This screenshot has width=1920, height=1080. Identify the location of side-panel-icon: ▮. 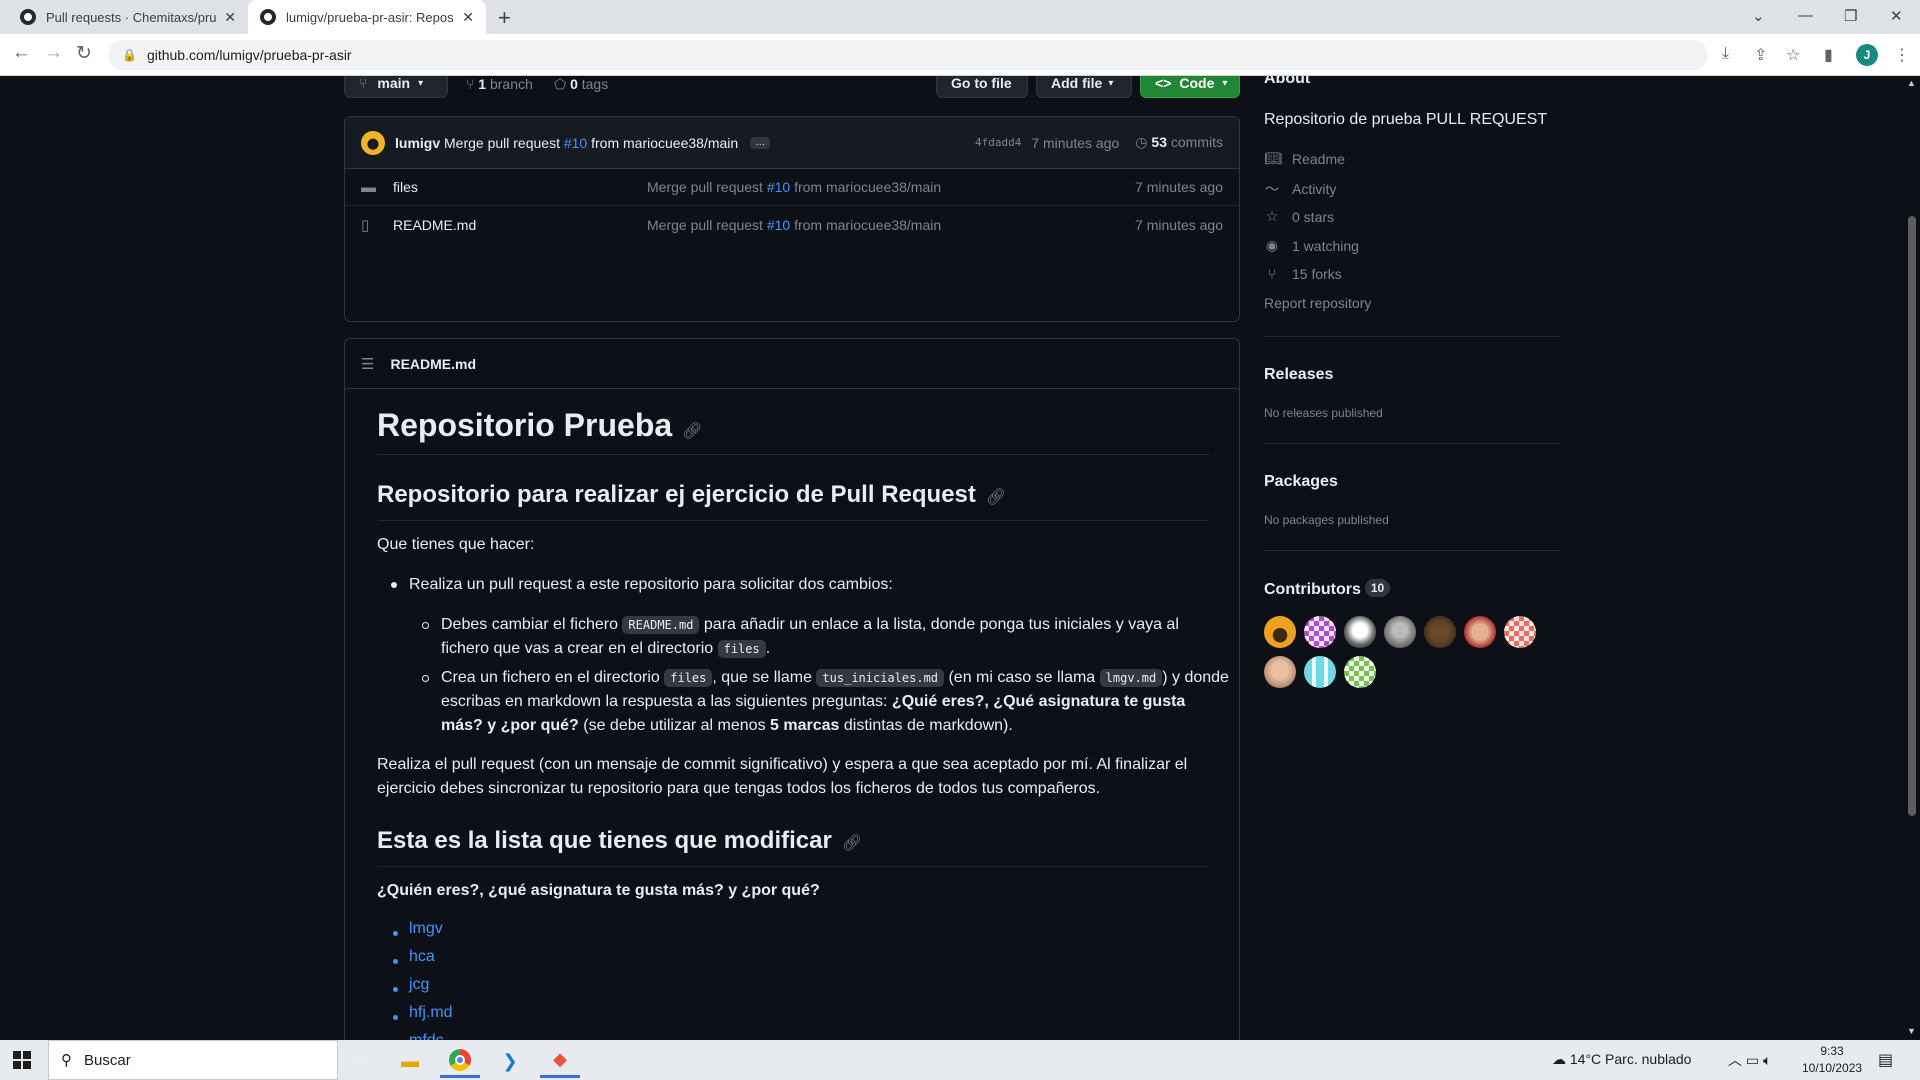
(1828, 55).